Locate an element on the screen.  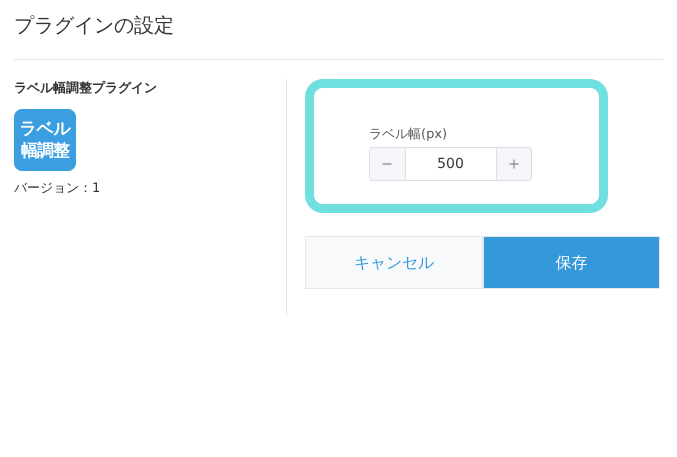
increment-button is located at coordinates (513, 164).